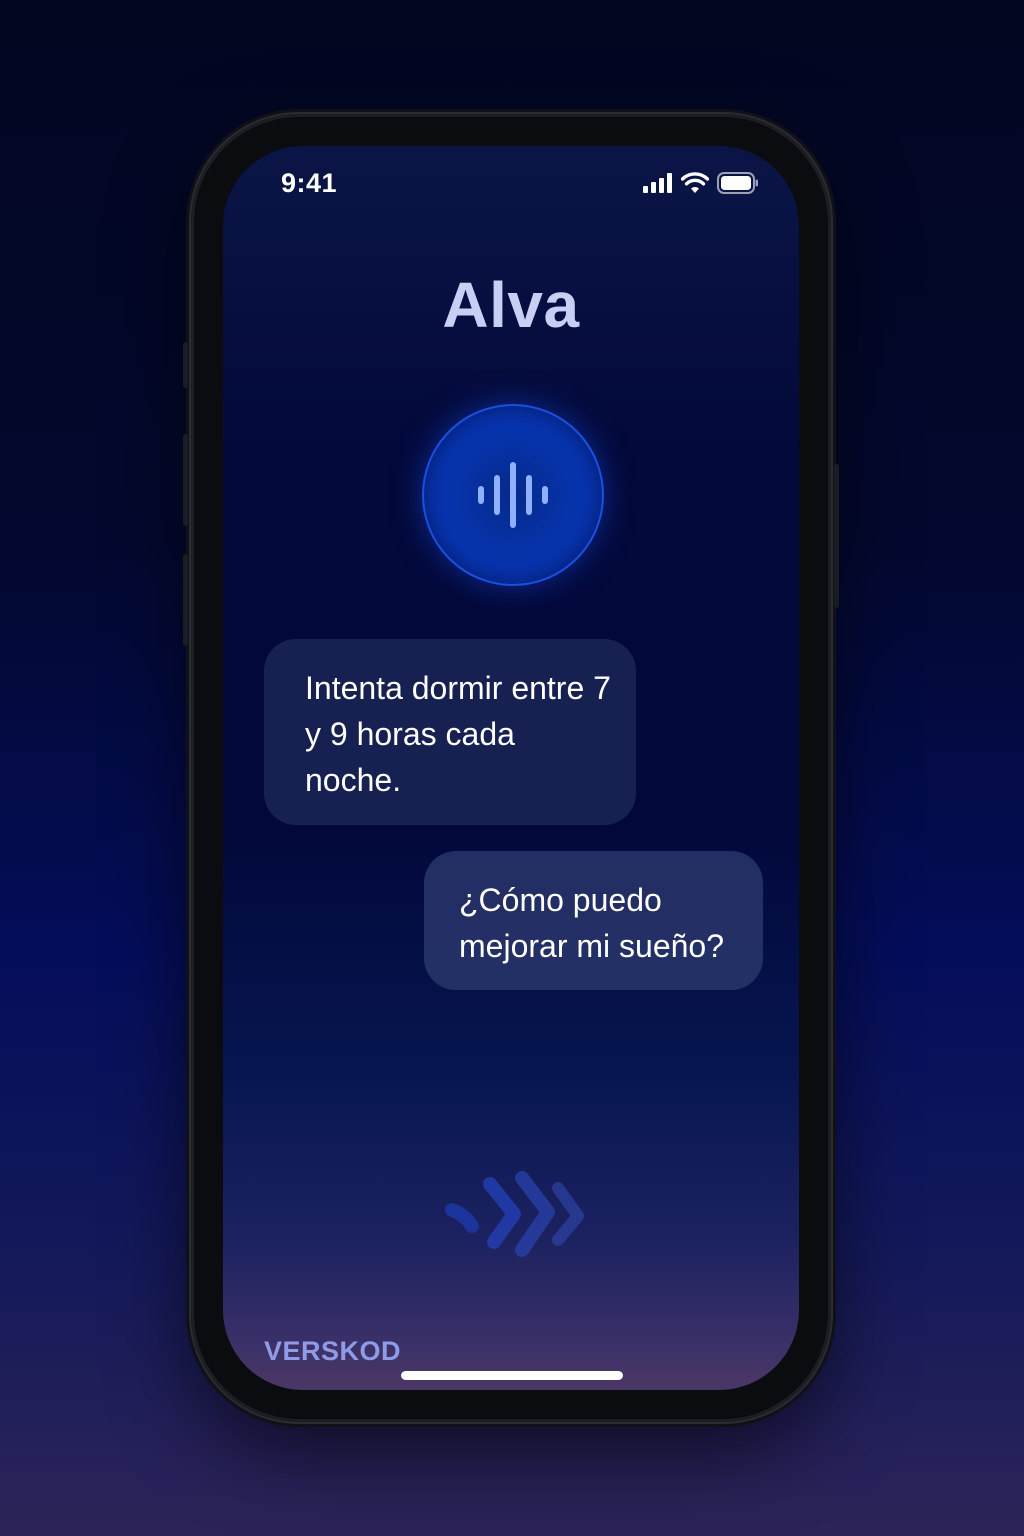 Image resolution: width=1024 pixels, height=1536 pixels. I want to click on action-button, so click(185, 365).